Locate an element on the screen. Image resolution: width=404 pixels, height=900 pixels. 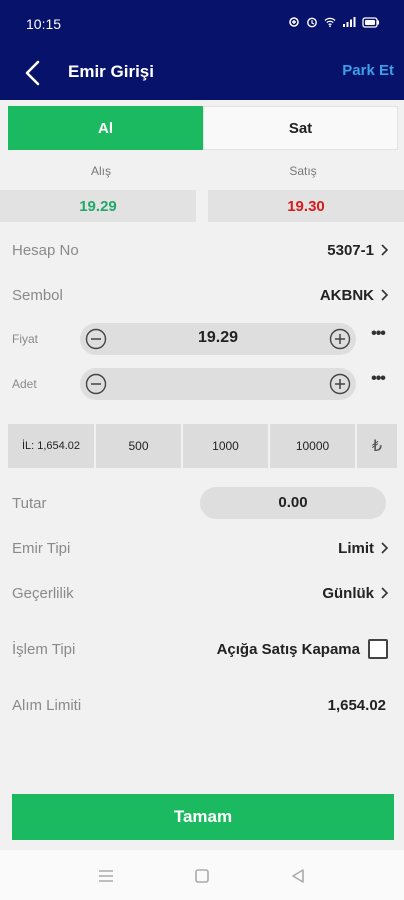
data-saver-icon is located at coordinates (294, 22).